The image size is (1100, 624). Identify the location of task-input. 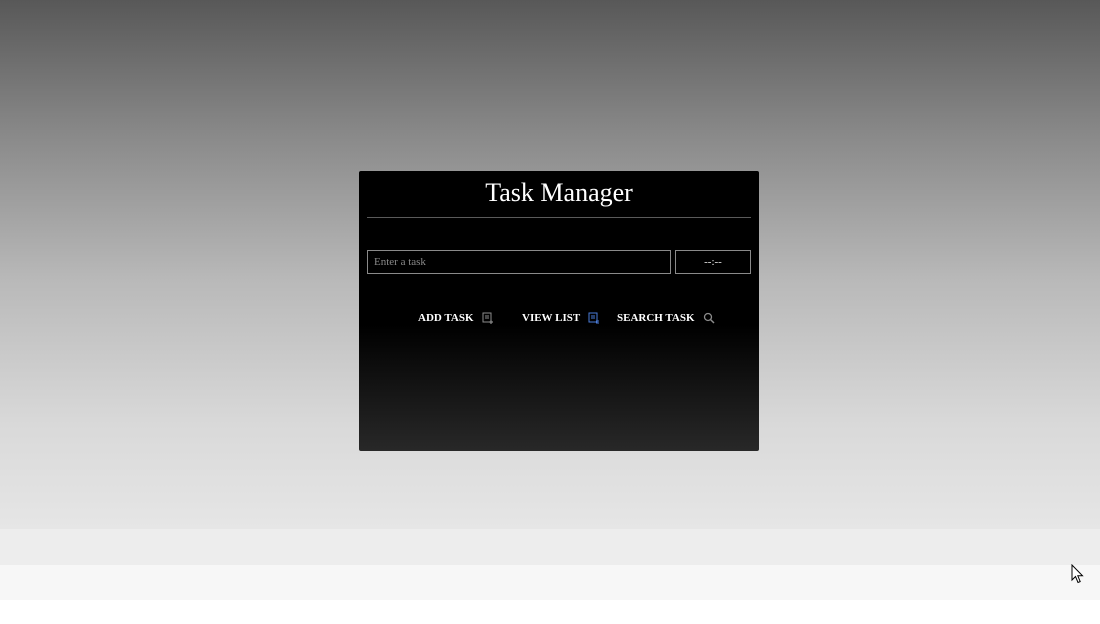
(519, 262).